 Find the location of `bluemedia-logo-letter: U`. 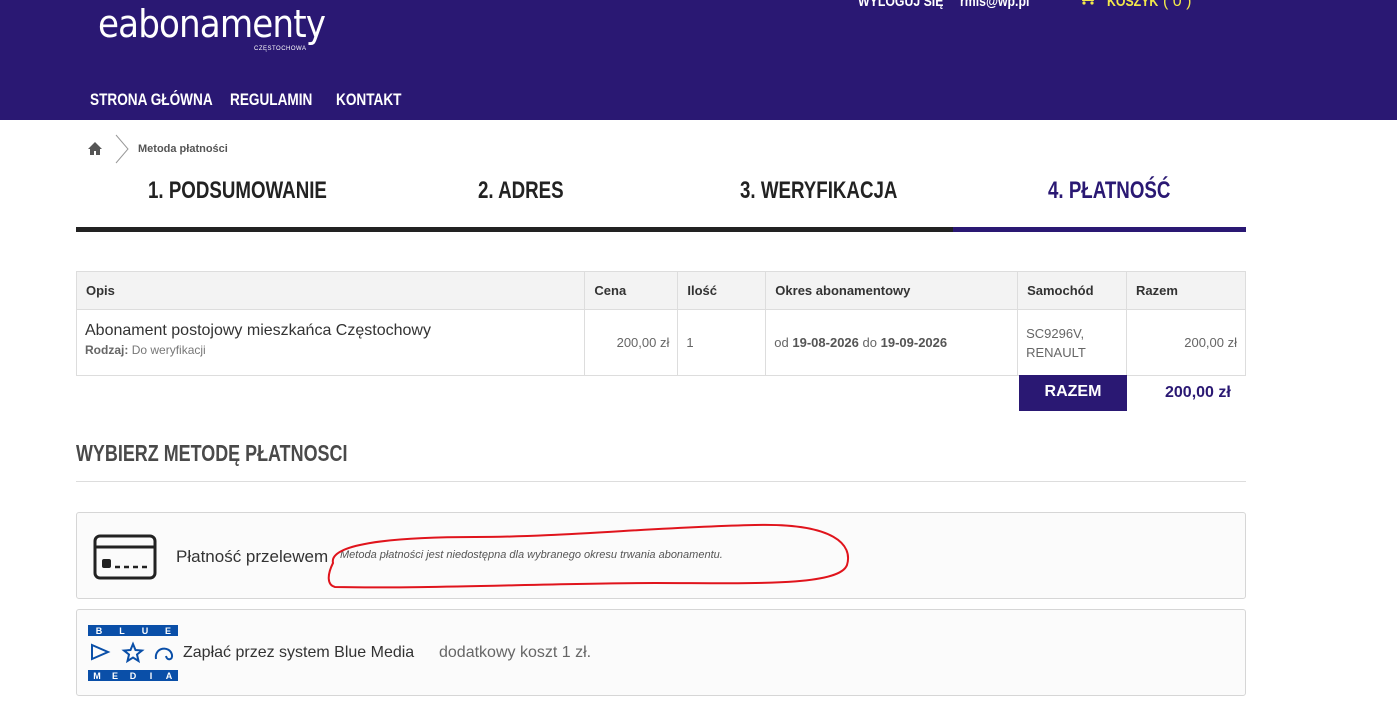

bluemedia-logo-letter: U is located at coordinates (145, 631).